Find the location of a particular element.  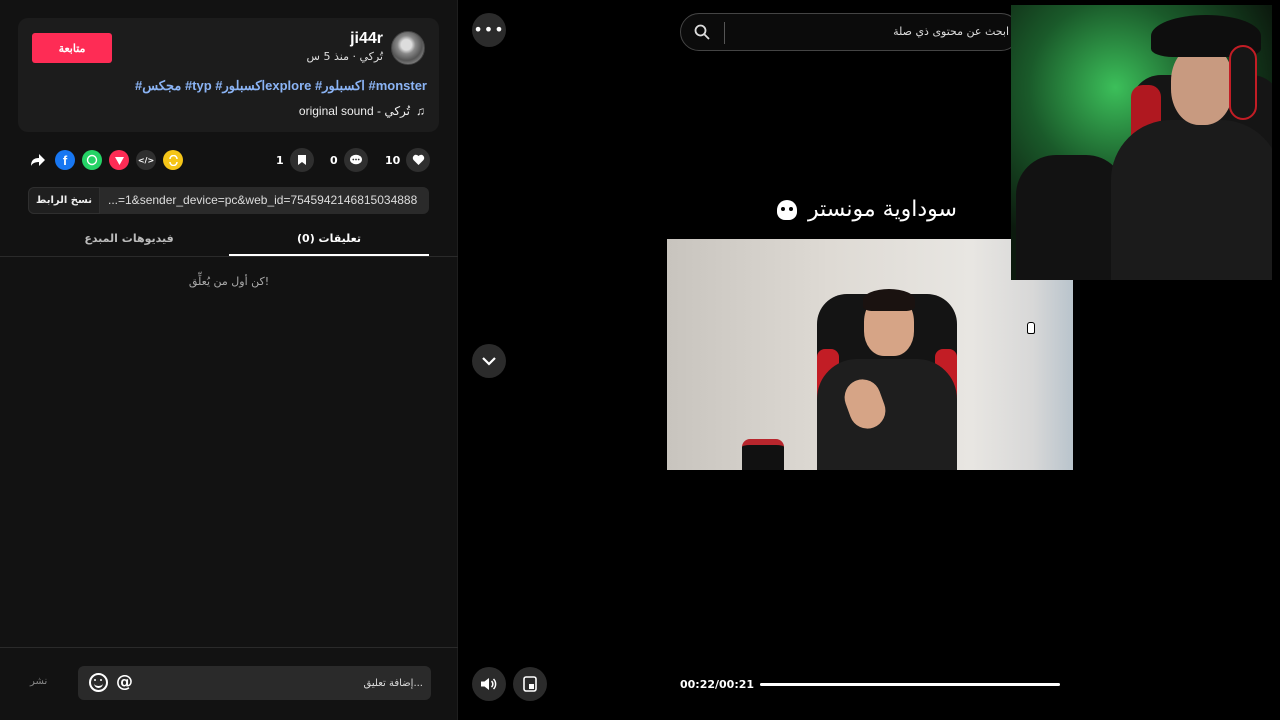

mention-icon: @ is located at coordinates (124, 682).